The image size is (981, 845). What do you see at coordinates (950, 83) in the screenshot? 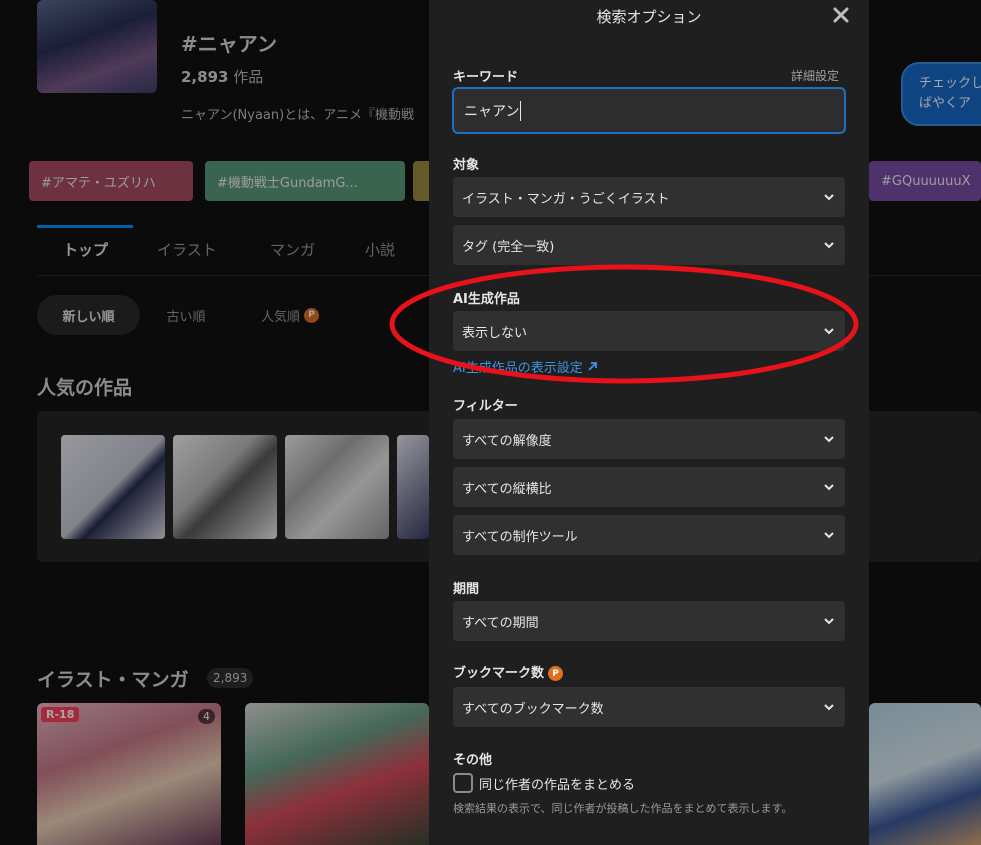
I see `tooltip-line-1: チェックし` at bounding box center [950, 83].